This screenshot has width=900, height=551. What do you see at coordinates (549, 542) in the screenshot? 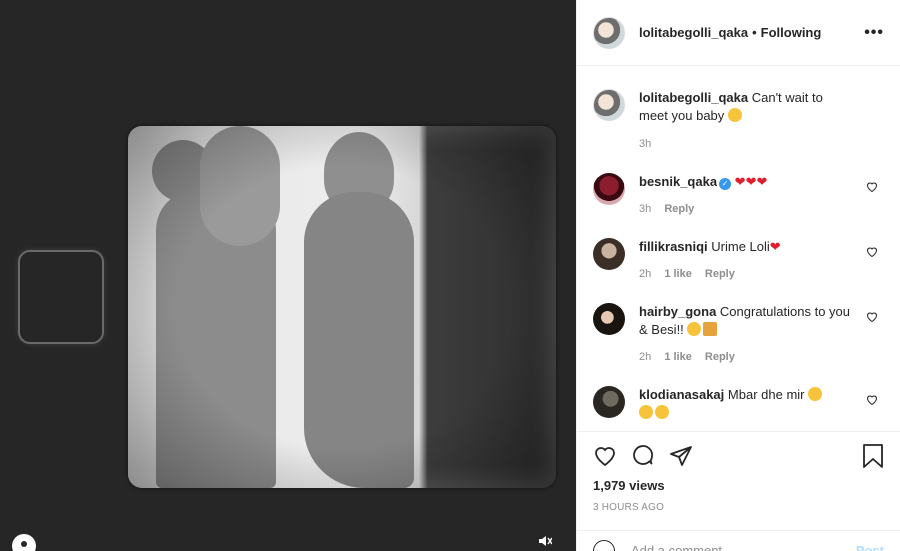
I see `mute-icon` at bounding box center [549, 542].